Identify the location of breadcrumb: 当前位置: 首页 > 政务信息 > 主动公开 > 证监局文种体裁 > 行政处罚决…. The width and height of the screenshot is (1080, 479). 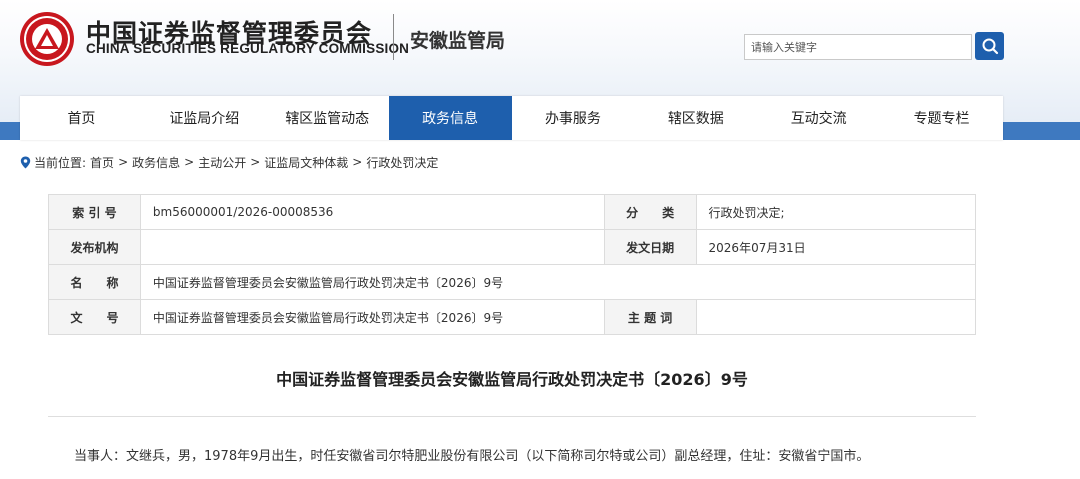
(229, 162).